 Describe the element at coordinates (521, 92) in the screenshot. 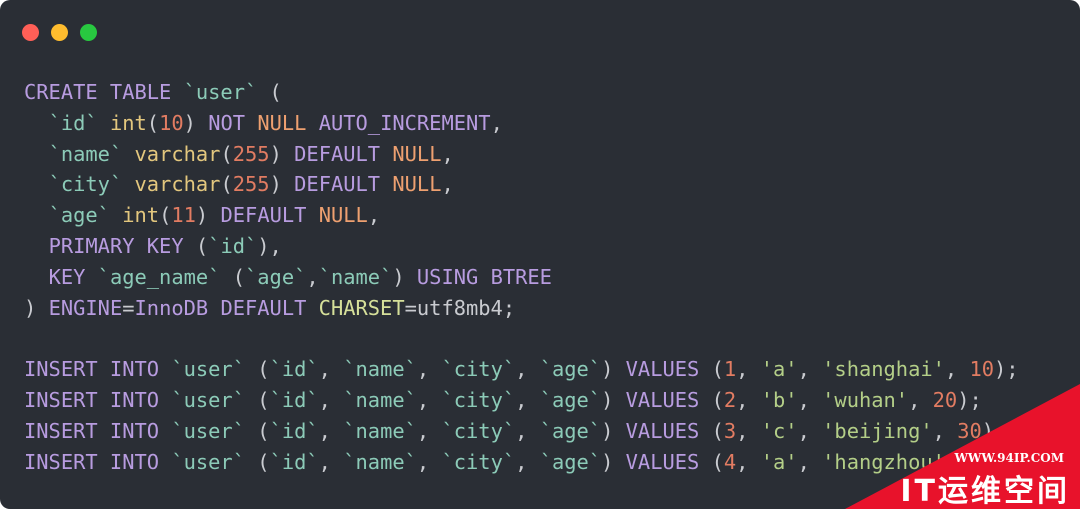

I see `code-line: CREATE TABLE `user` (` at that location.